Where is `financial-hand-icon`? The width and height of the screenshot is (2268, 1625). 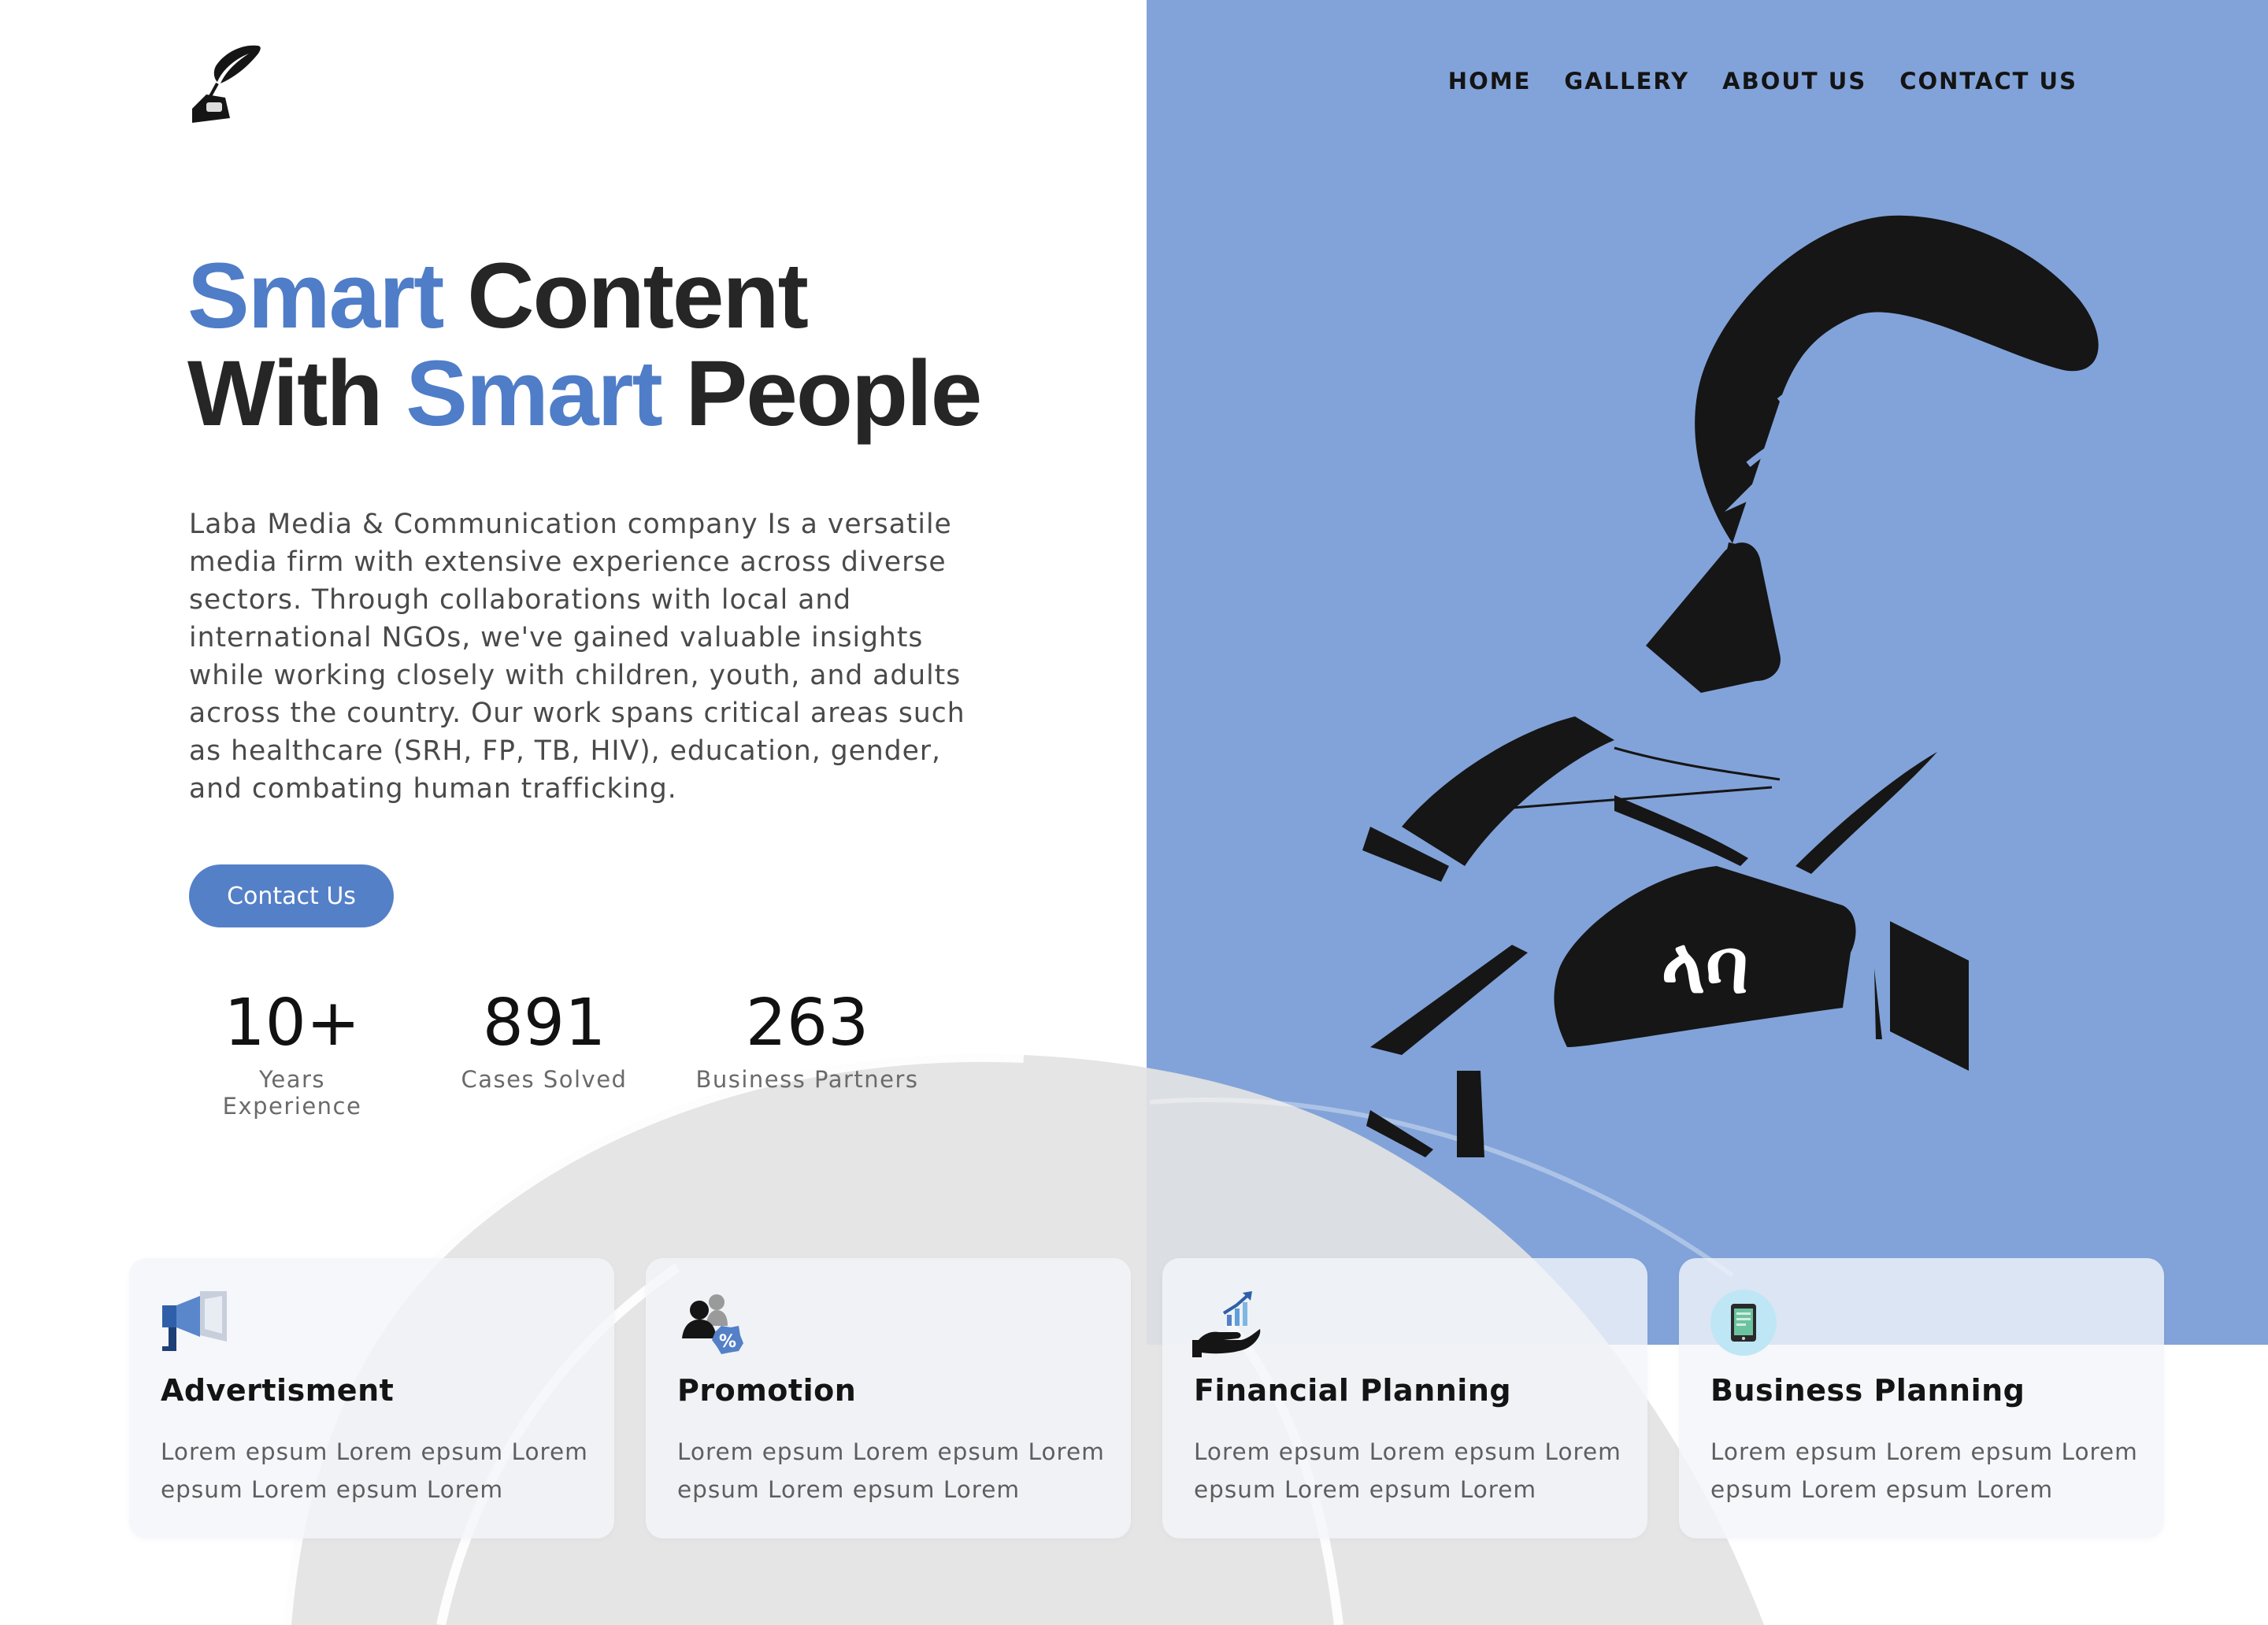
financial-hand-icon is located at coordinates (1226, 1324).